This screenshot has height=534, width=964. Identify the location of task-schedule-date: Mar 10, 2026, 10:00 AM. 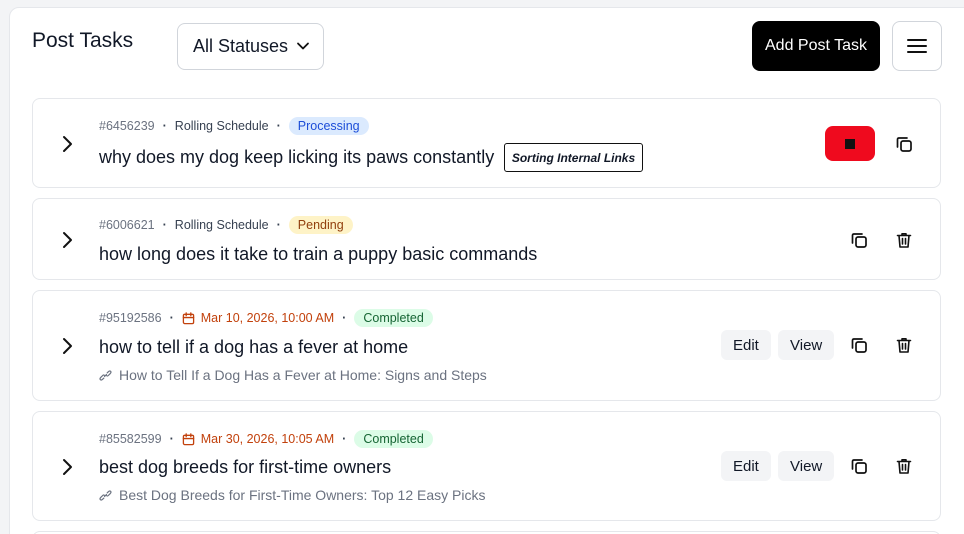
(267, 318).